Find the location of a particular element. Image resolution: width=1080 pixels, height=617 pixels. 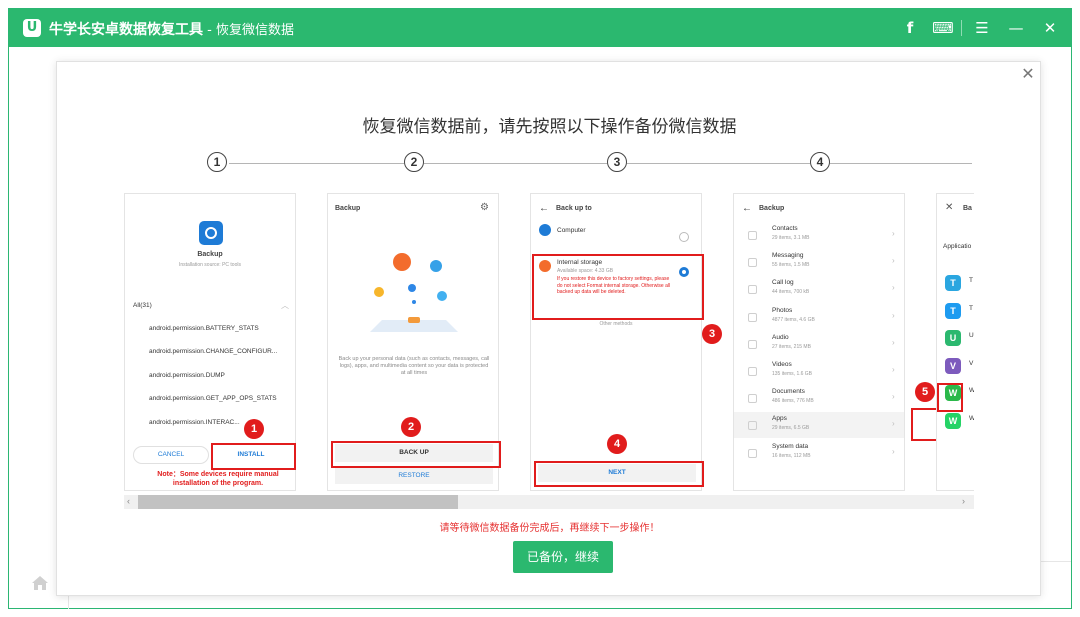

scroll-right-icon: › is located at coordinates (963, 501).